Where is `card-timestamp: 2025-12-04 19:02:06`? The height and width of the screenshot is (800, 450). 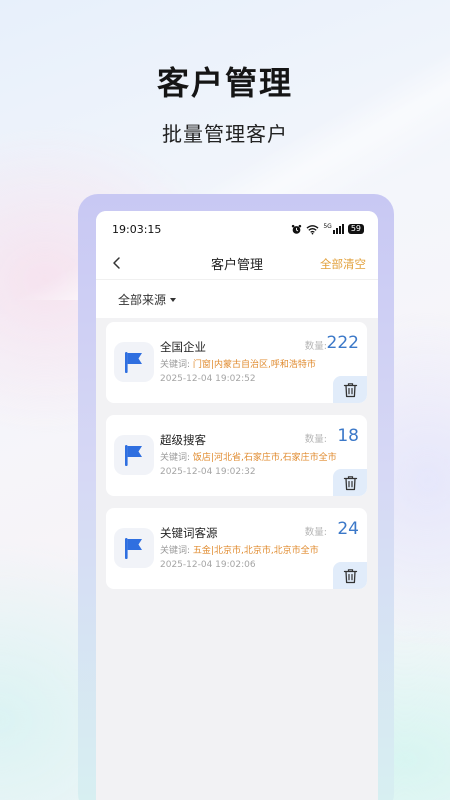 card-timestamp: 2025-12-04 19:02:06 is located at coordinates (208, 565).